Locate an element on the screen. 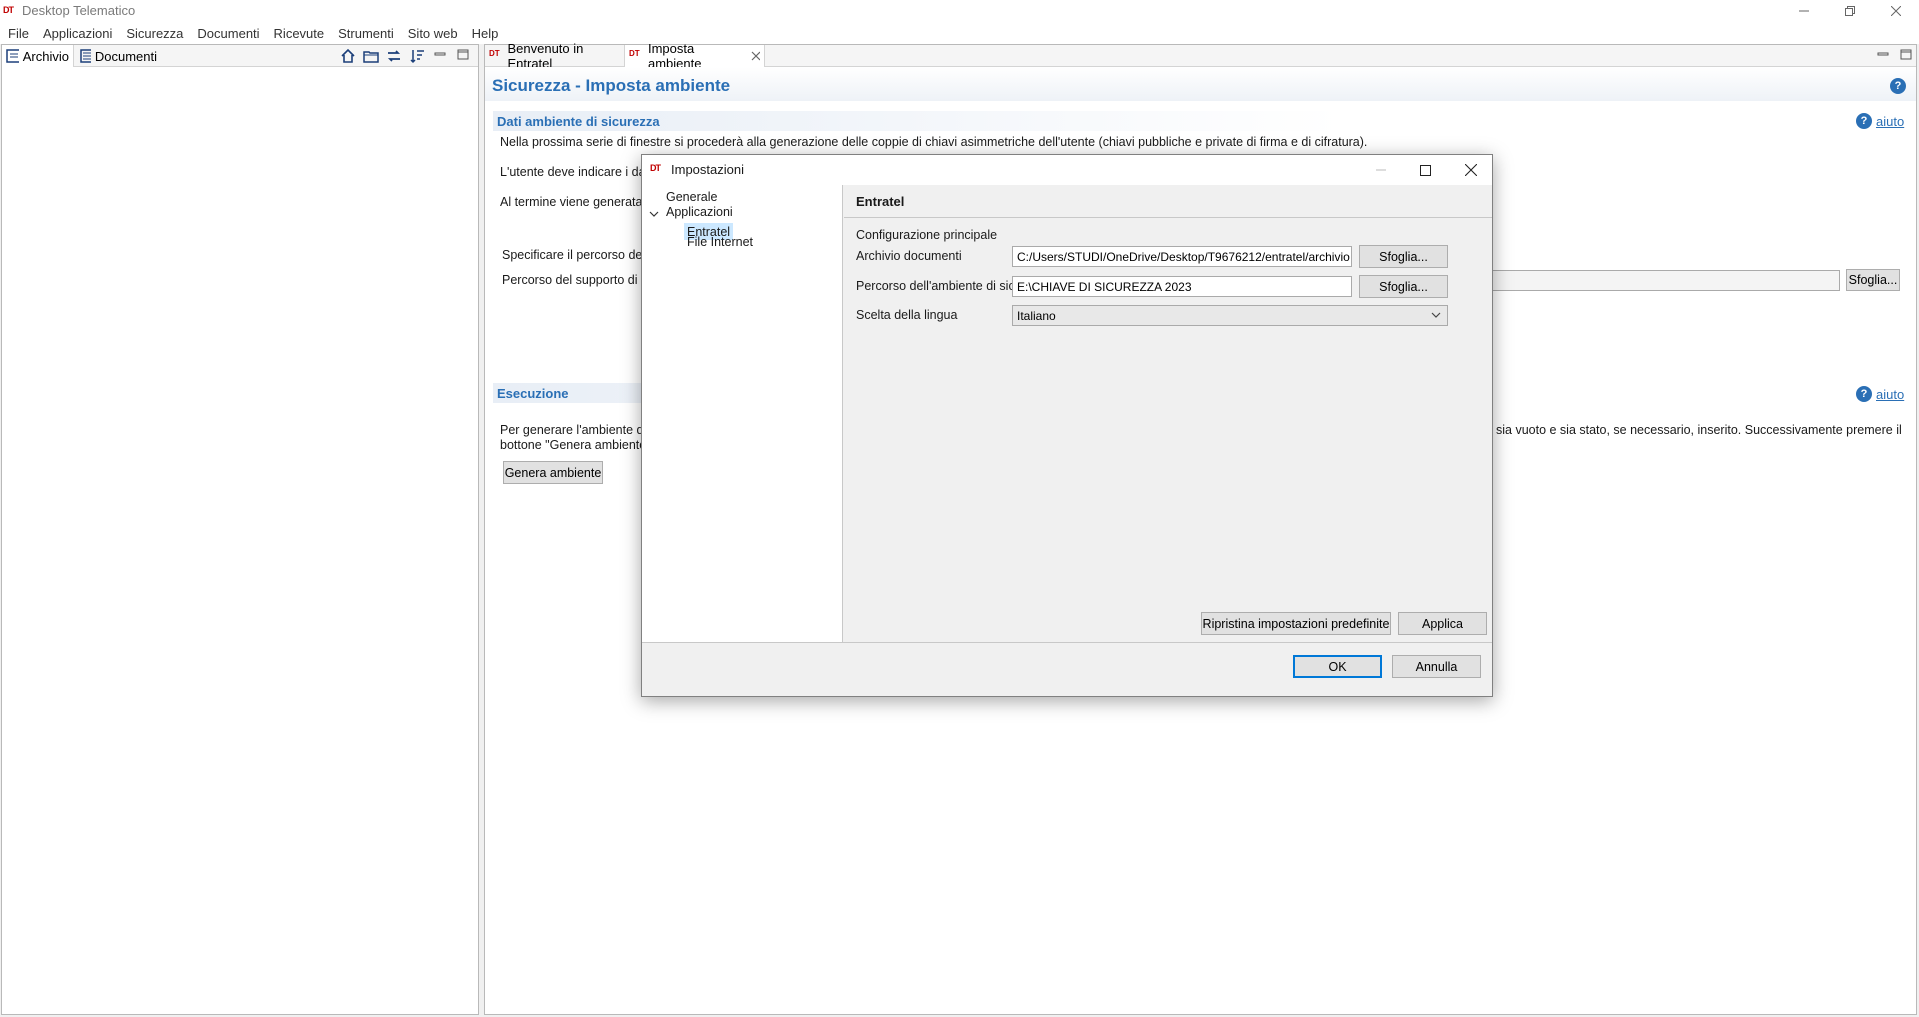 Image resolution: width=1919 pixels, height=1017 pixels. window-close-button is located at coordinates (1896, 11).